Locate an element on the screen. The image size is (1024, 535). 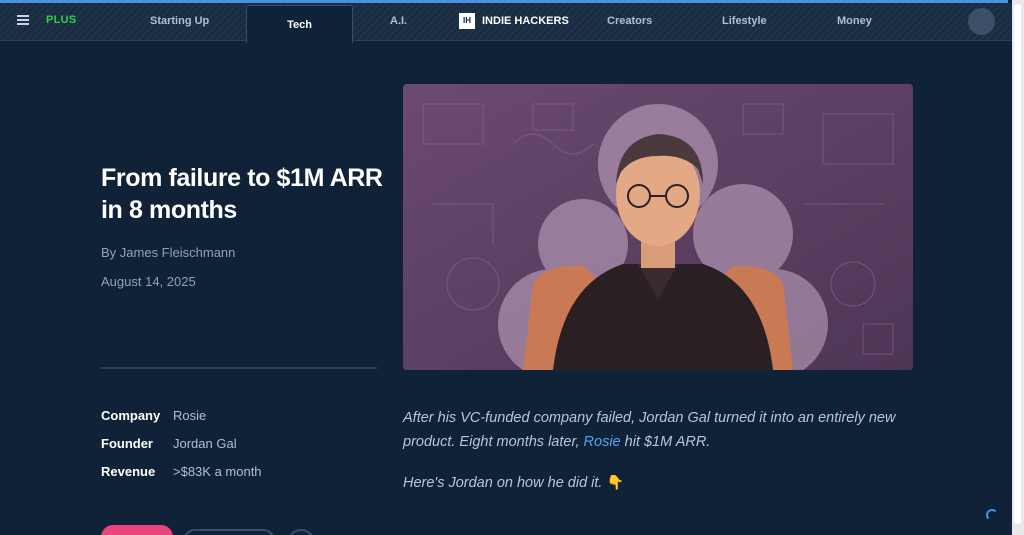
meta-divider is located at coordinates (239, 368).